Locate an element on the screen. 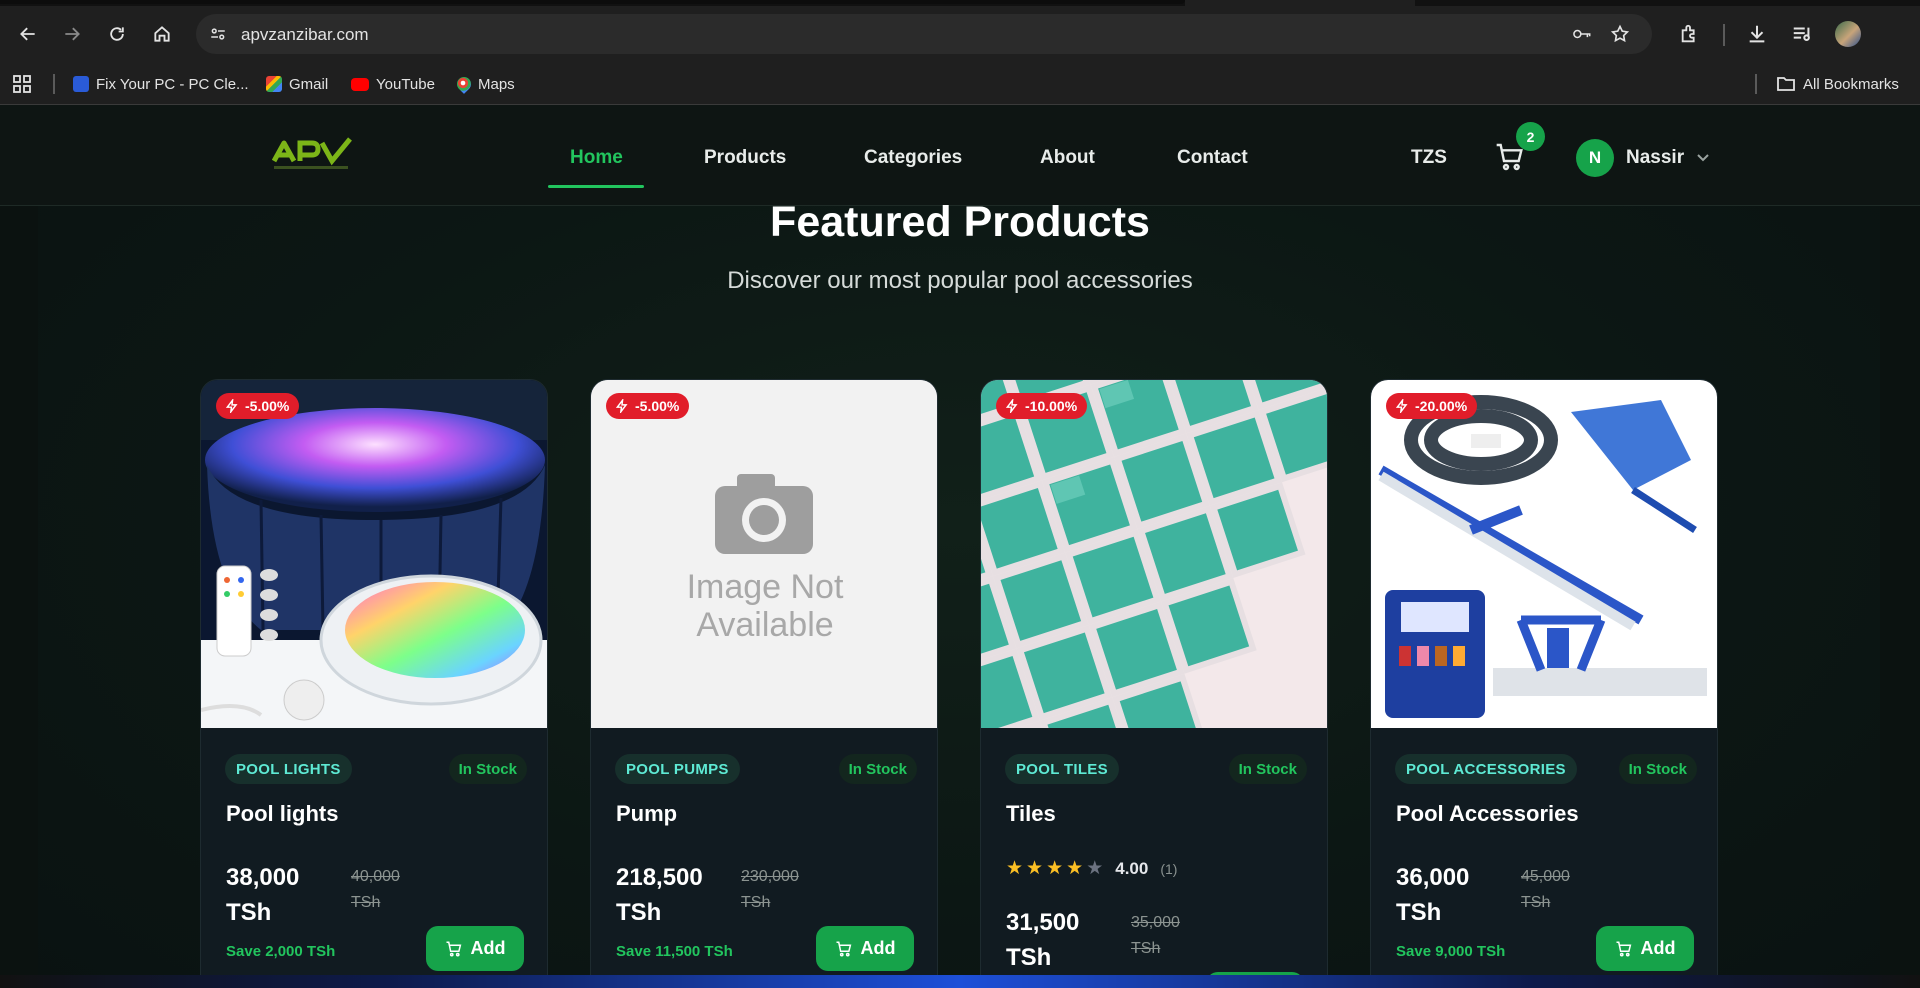 This screenshot has height=988, width=1920. all-bookmarks: All Bookmarks is located at coordinates (1837, 84).